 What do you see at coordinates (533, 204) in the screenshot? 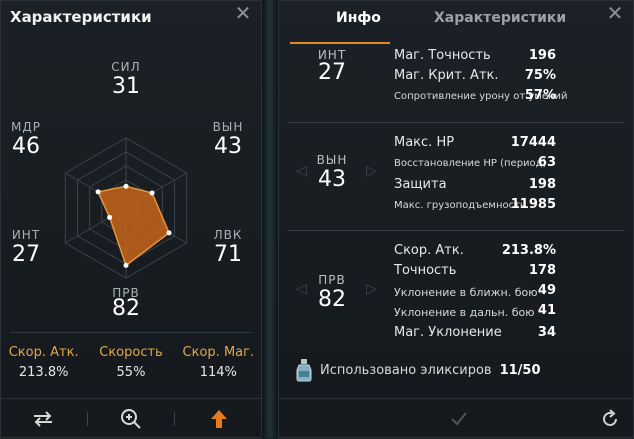
I see `stat-row-value: 11985` at bounding box center [533, 204].